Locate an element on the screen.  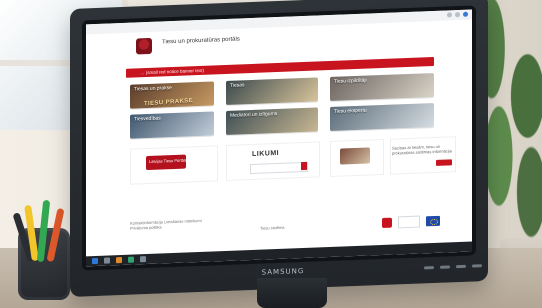
profile-icon is located at coordinates (465, 14).